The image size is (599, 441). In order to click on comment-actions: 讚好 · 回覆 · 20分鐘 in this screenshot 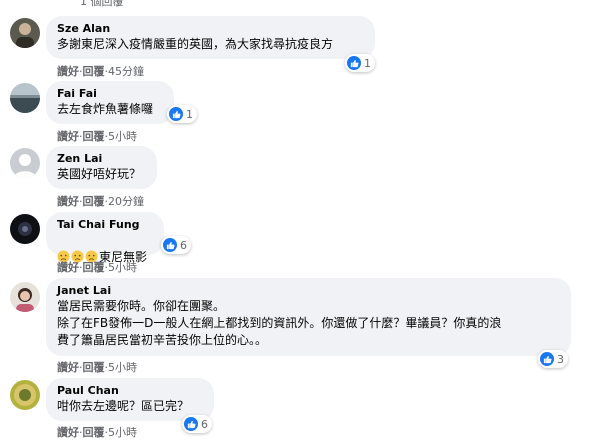, I will do `click(100, 201)`.